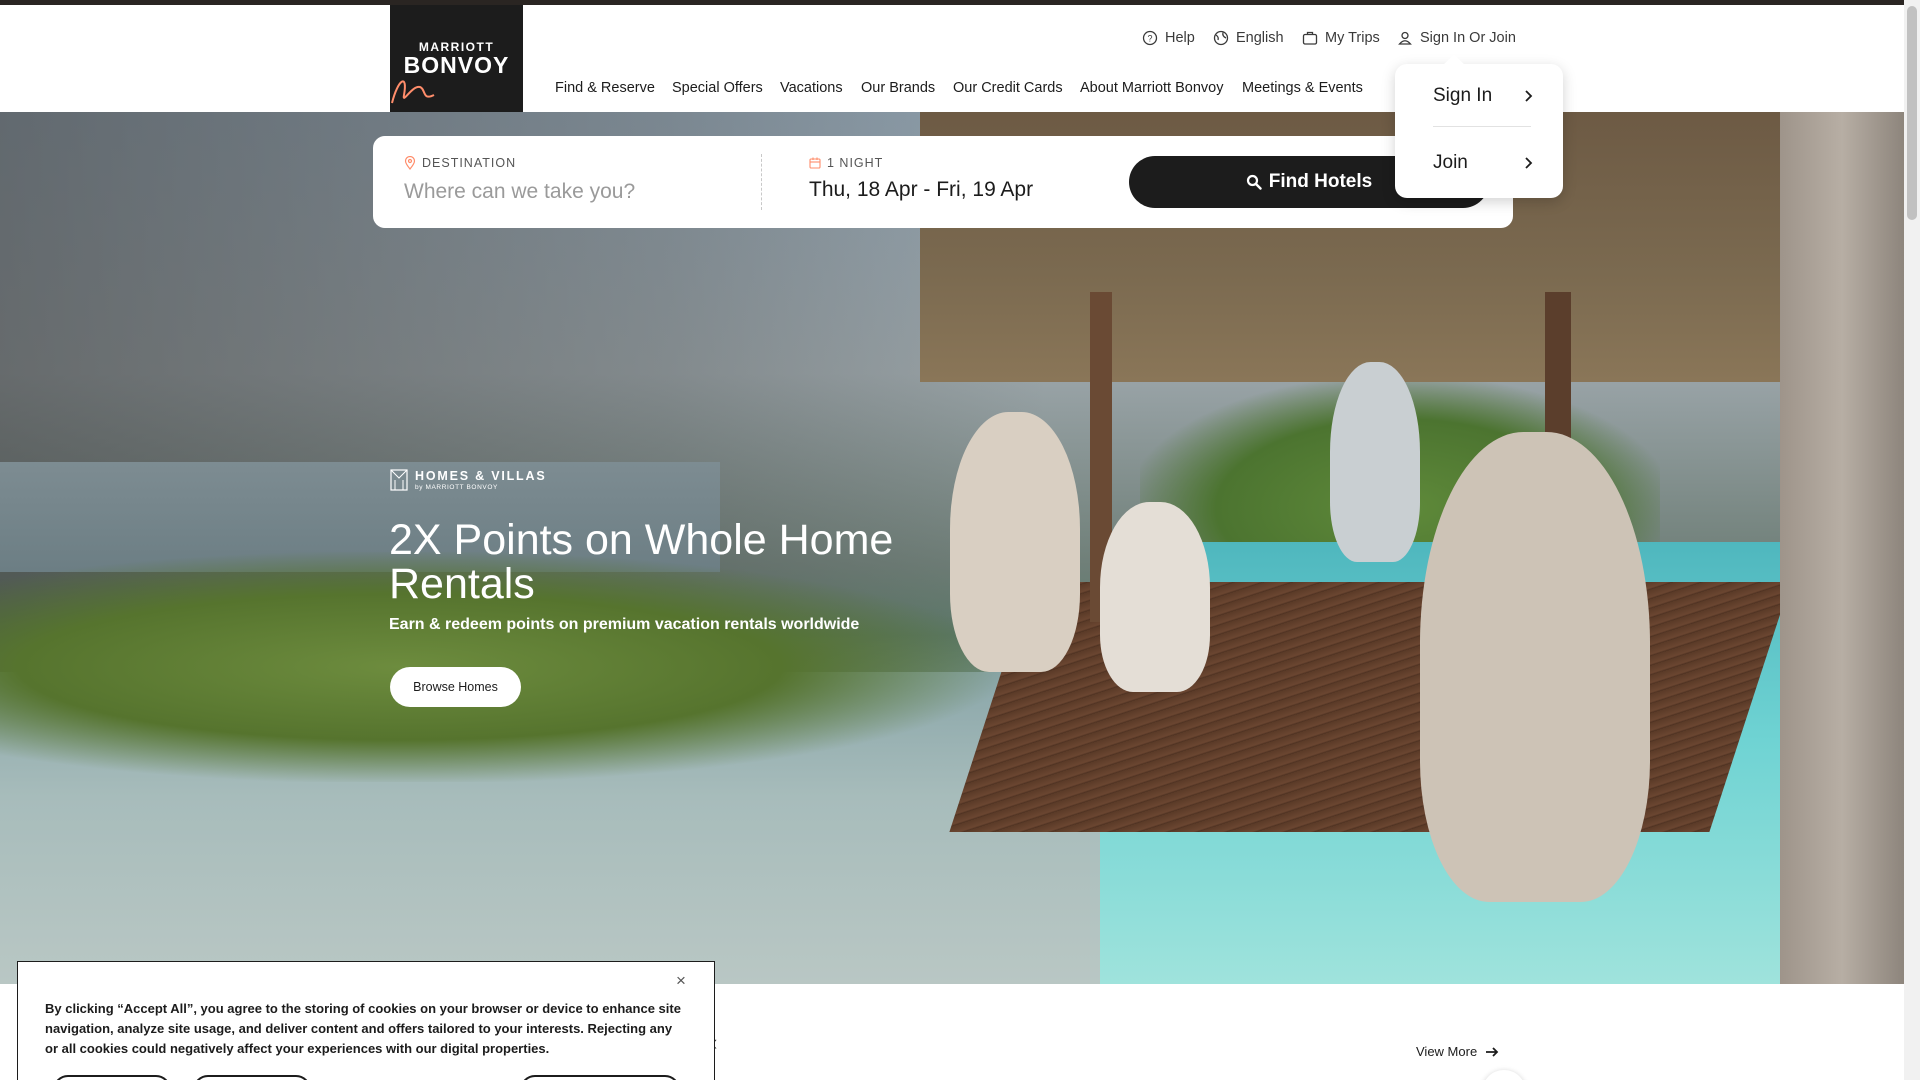 Image resolution: width=1920 pixels, height=1080 pixels. I want to click on nav-about-marriott-bonvoy: About Marriott Bonvoy, so click(1151, 88).